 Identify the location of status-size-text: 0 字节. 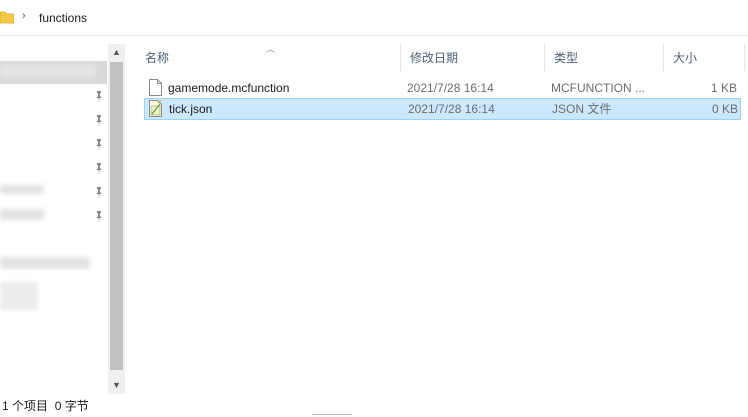
(71, 406).